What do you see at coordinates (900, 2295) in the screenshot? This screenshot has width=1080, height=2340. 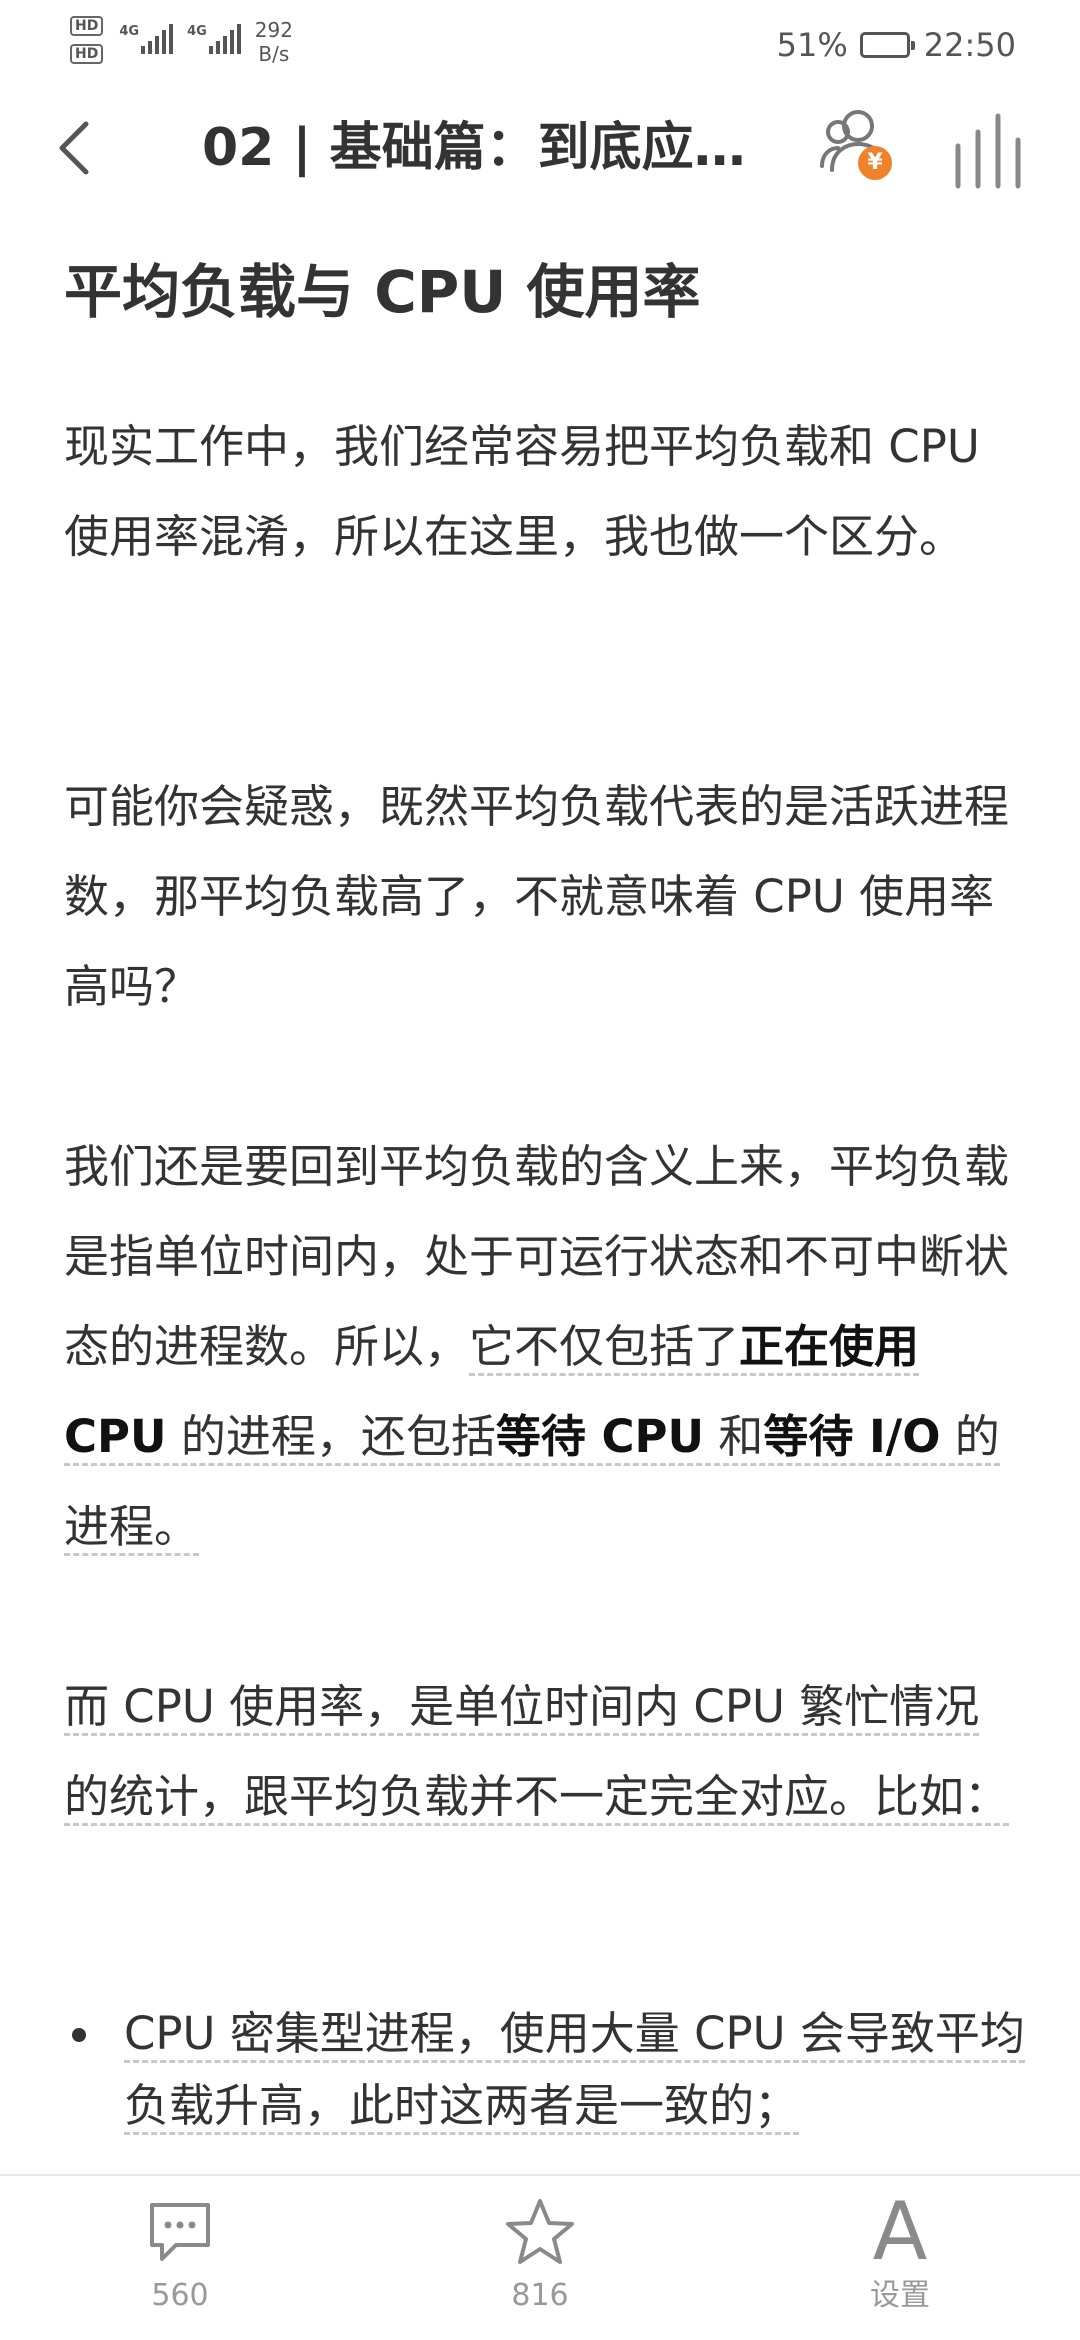 I see `settings-label: 设置` at bounding box center [900, 2295].